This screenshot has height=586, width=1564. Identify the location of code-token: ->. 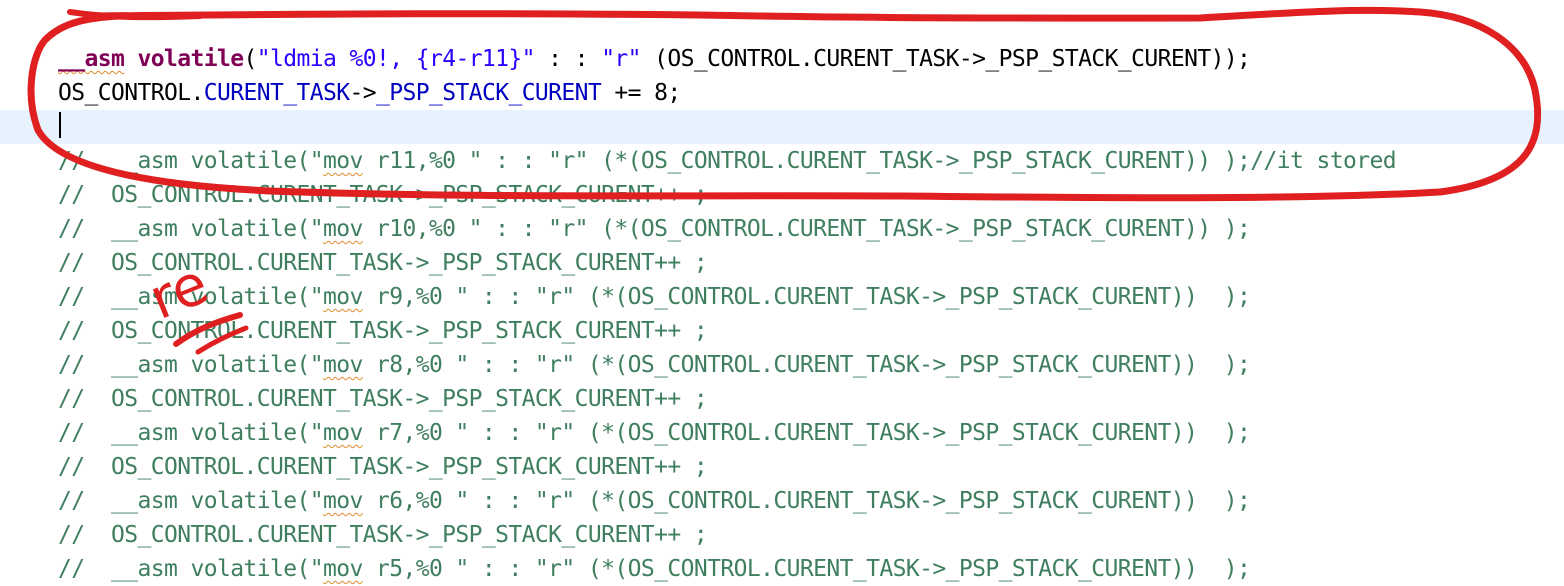
(362, 93).